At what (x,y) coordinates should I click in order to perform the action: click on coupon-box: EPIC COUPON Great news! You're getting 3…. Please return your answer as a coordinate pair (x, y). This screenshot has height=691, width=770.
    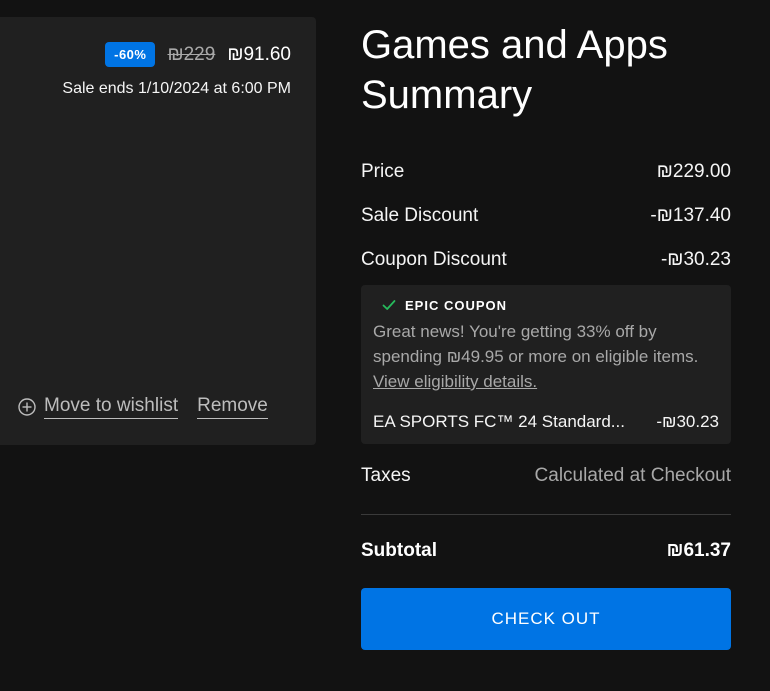
    Looking at the image, I should click on (546, 364).